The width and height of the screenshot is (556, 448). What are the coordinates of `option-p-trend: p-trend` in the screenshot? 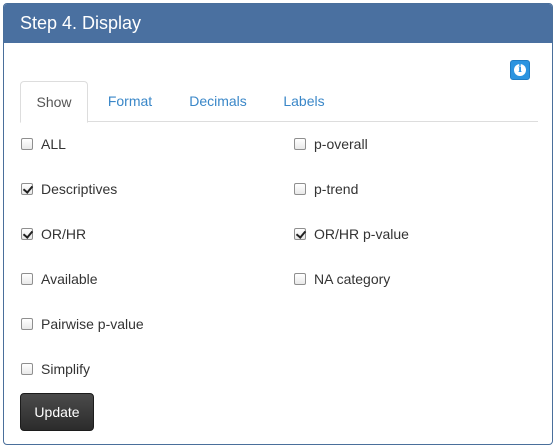 It's located at (326, 189).